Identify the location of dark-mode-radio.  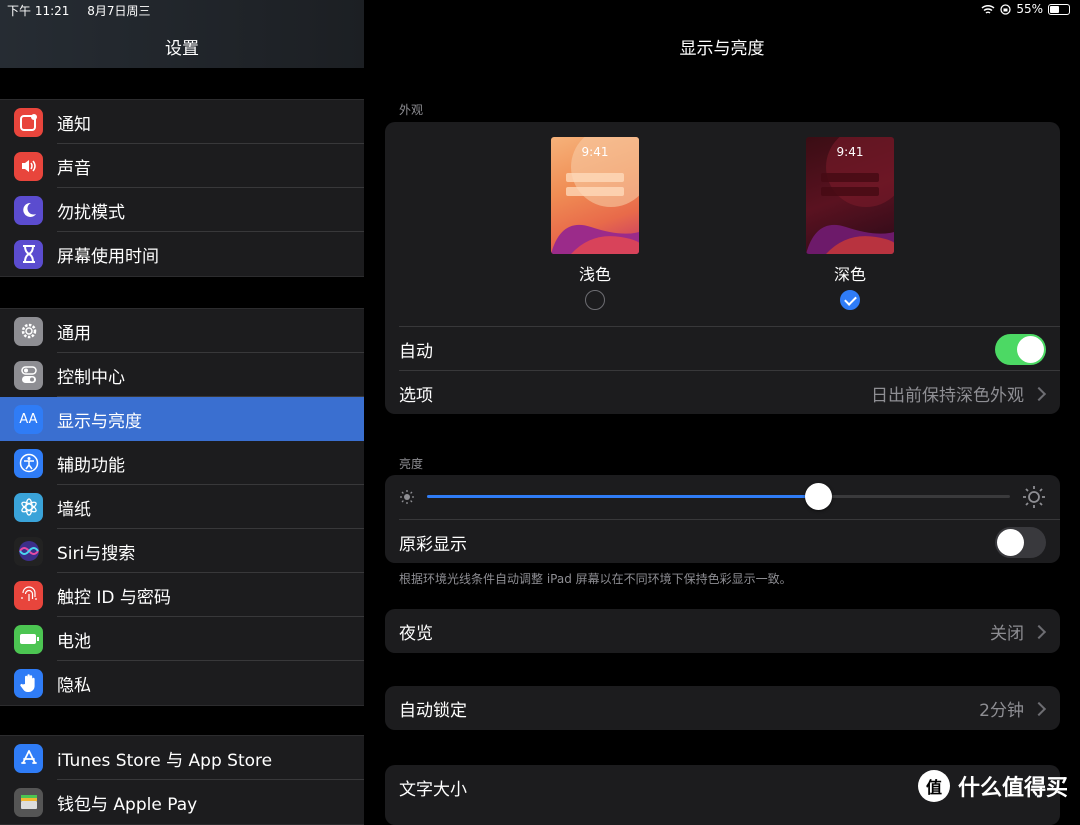
(850, 300).